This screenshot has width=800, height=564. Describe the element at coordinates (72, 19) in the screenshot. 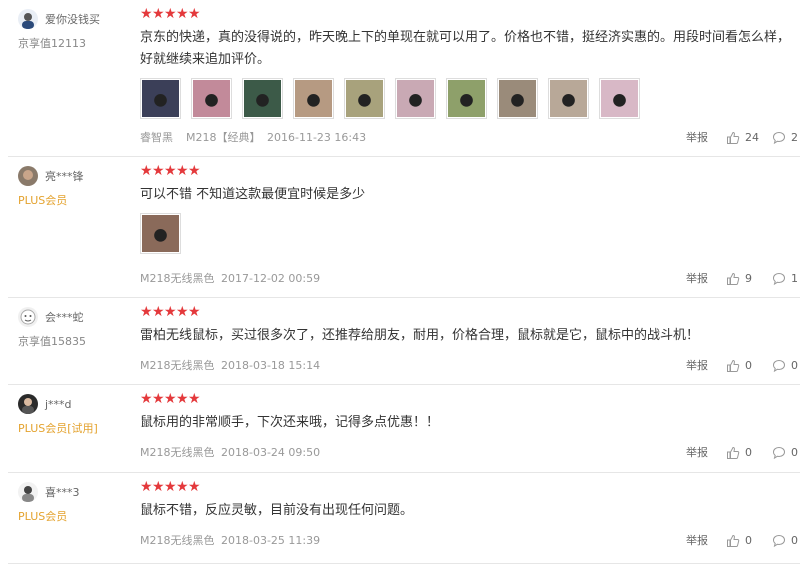

I see `username: 爱你没钱买` at that location.